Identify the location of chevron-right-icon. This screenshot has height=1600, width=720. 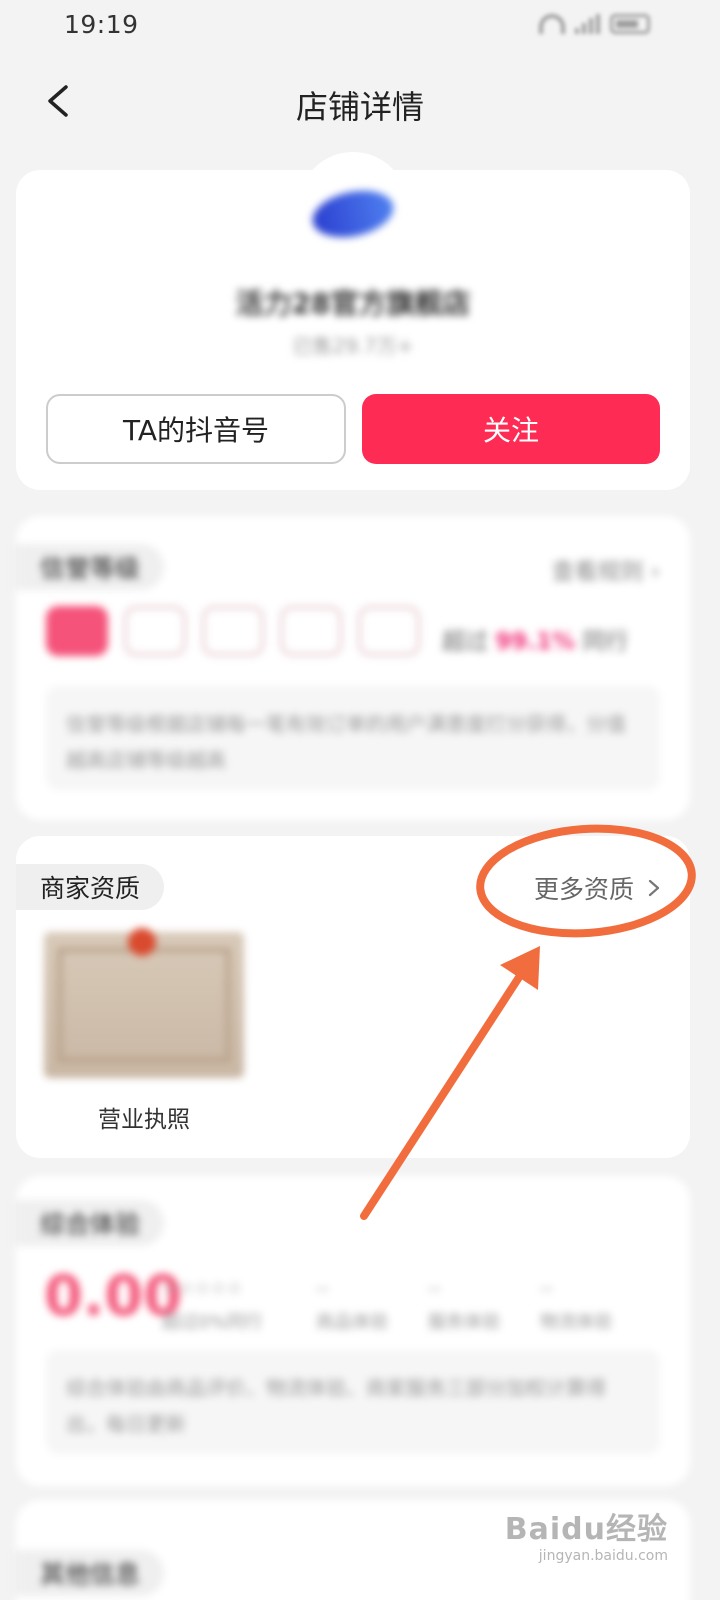
(654, 888).